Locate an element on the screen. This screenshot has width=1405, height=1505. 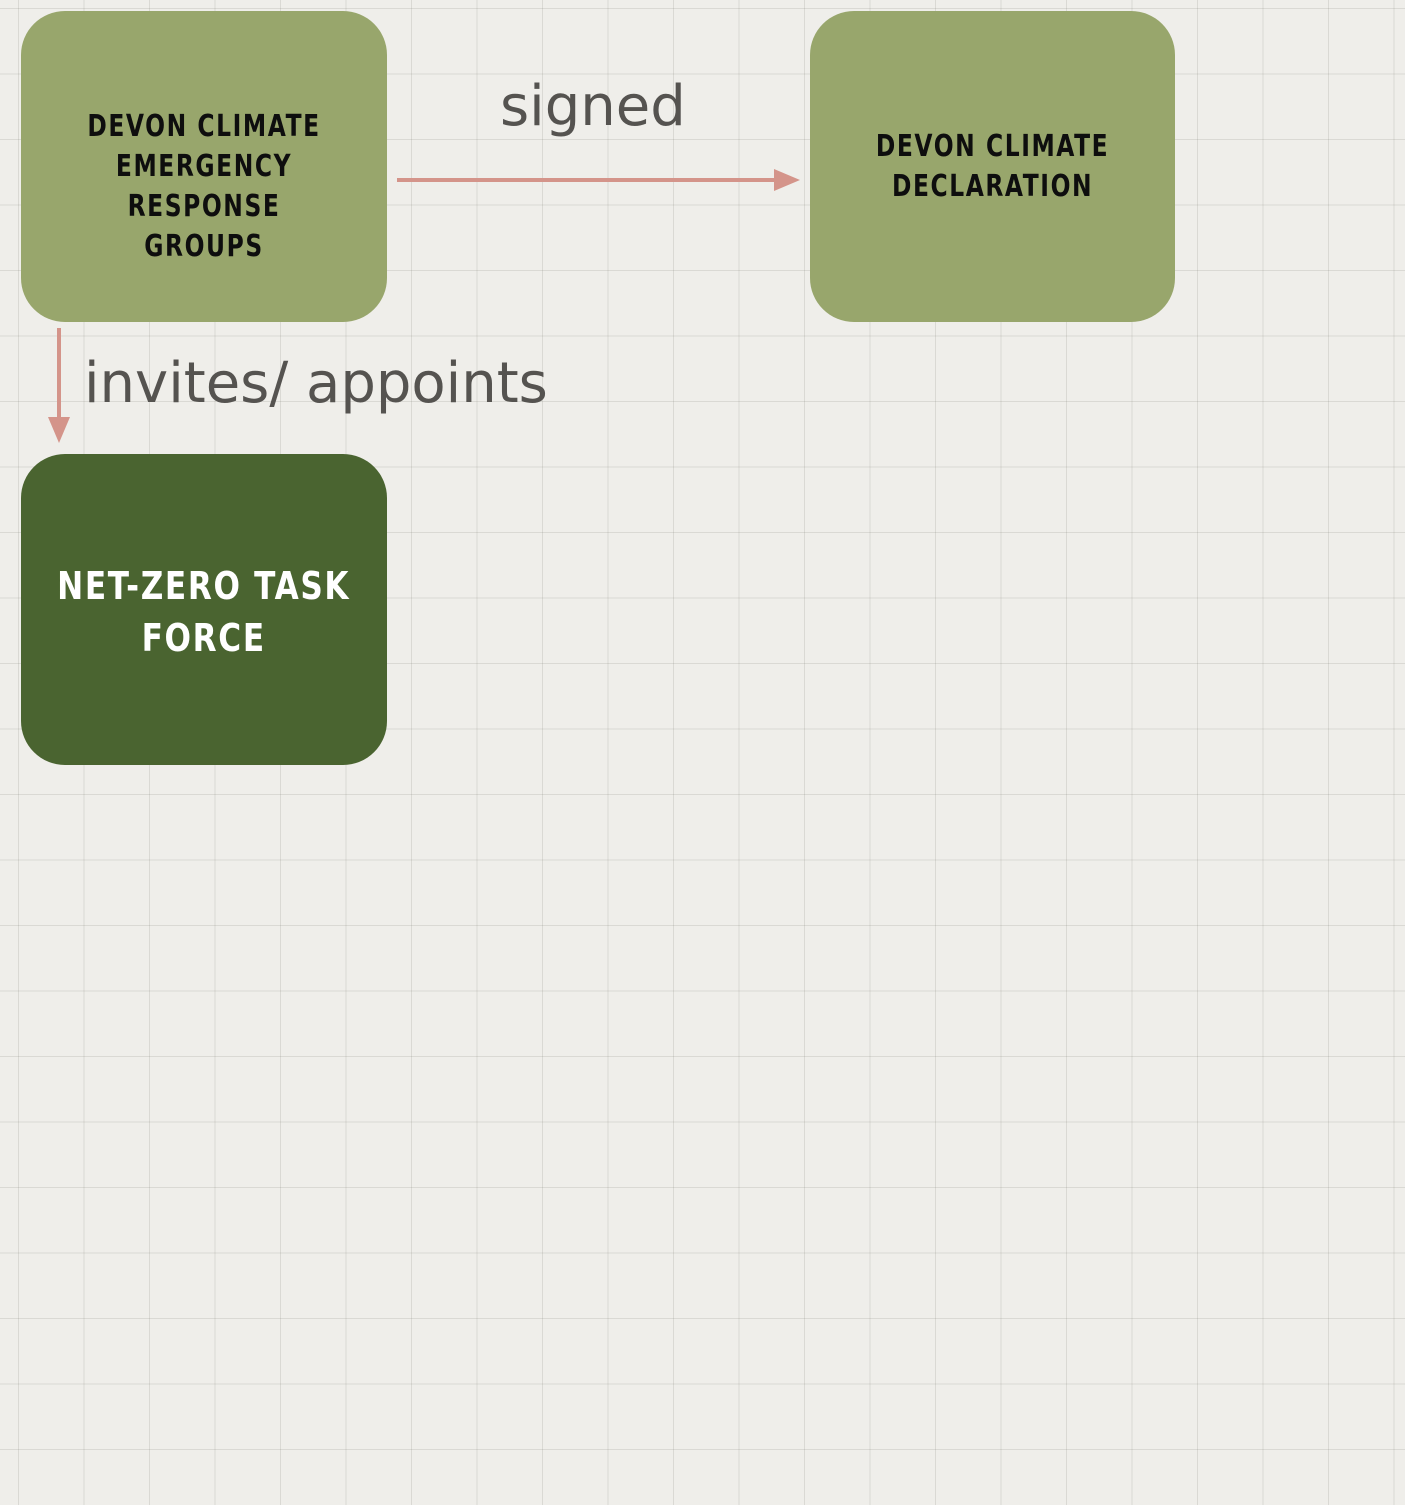
node-devon-climate-emergency-response-groups: DEVON CLIMATE EMERGENCY RESPONSE GROUPS is located at coordinates (204, 166).